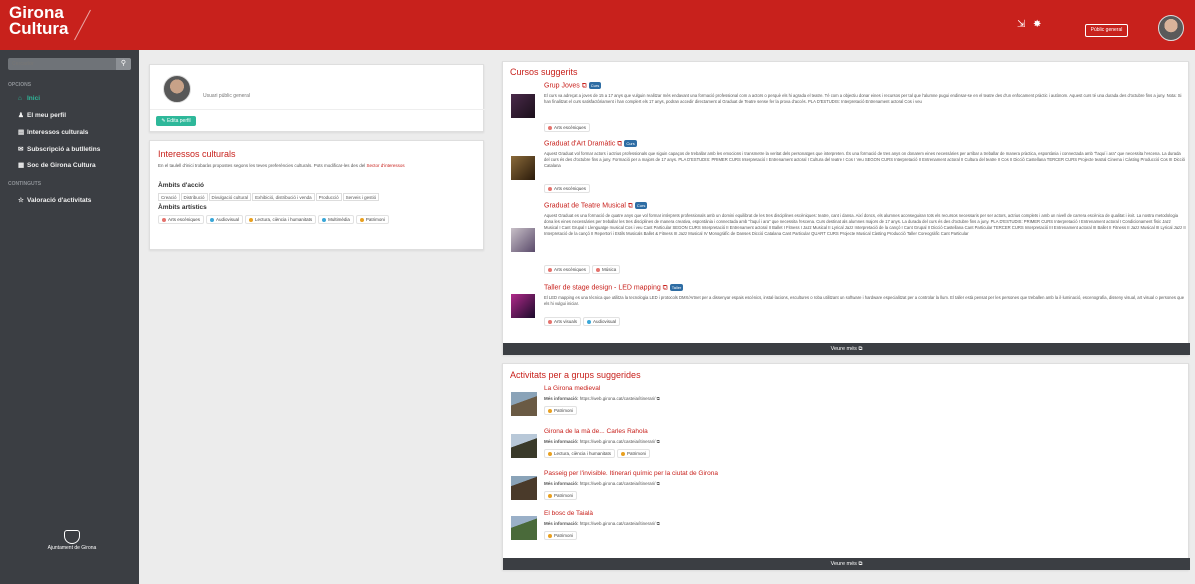  What do you see at coordinates (58, 132) in the screenshot?
I see `sidebar-item-label: Interessos culturals` at bounding box center [58, 132].